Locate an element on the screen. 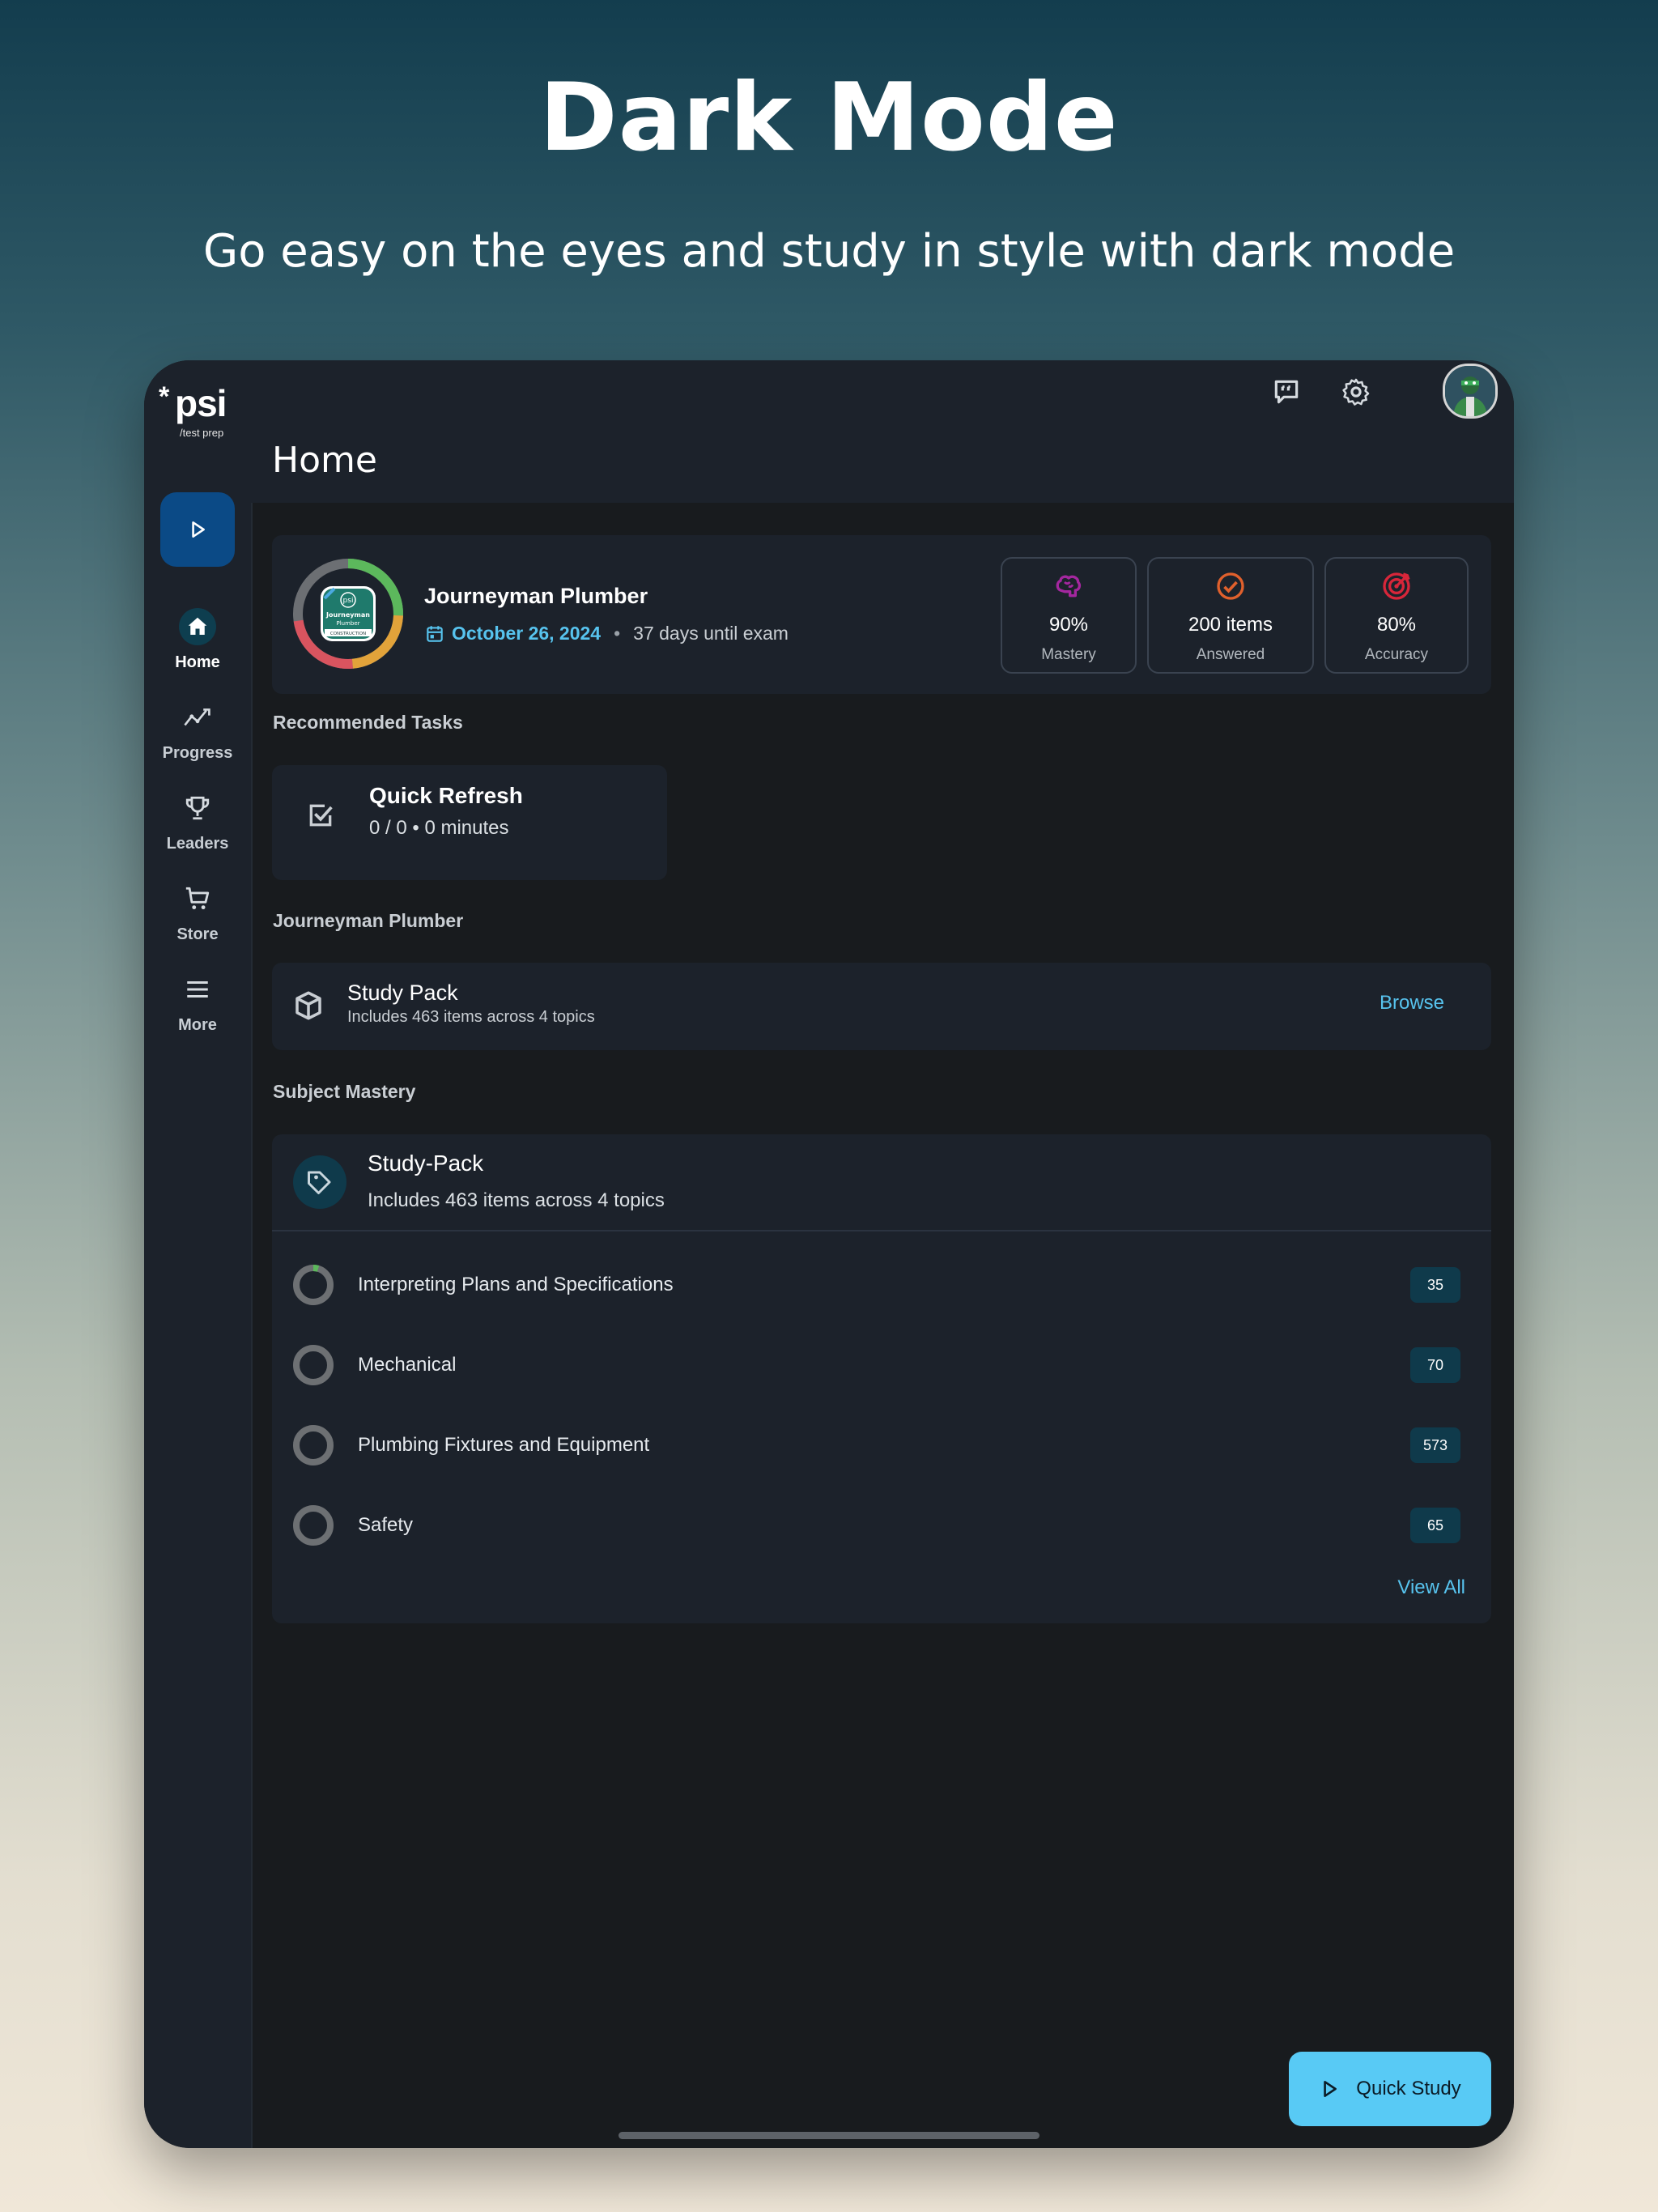 The width and height of the screenshot is (1658, 2212). stat-label: Mastery is located at coordinates (1068, 655).